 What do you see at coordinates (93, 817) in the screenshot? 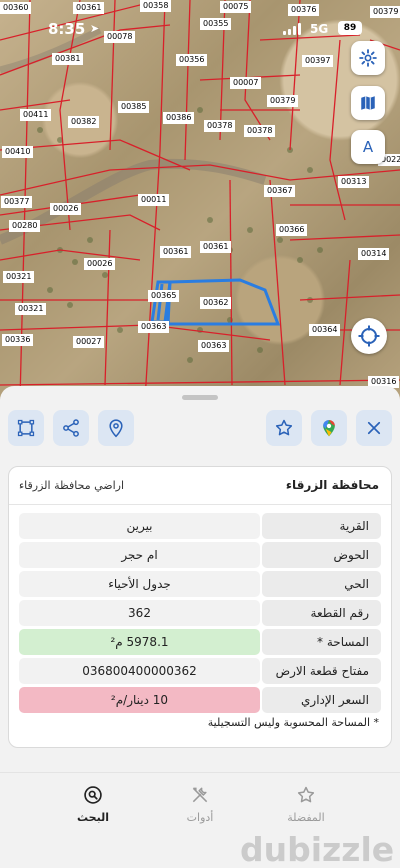
I see `tab-search-label: البحث` at bounding box center [93, 817].